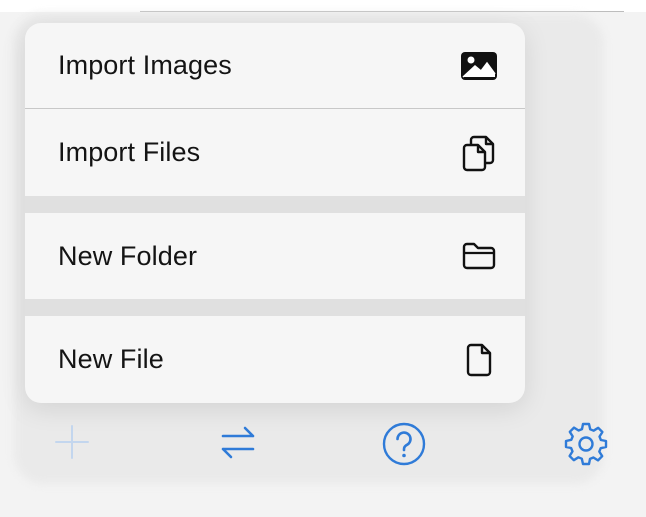 This screenshot has width=646, height=517. I want to click on swap-button, so click(238, 444).